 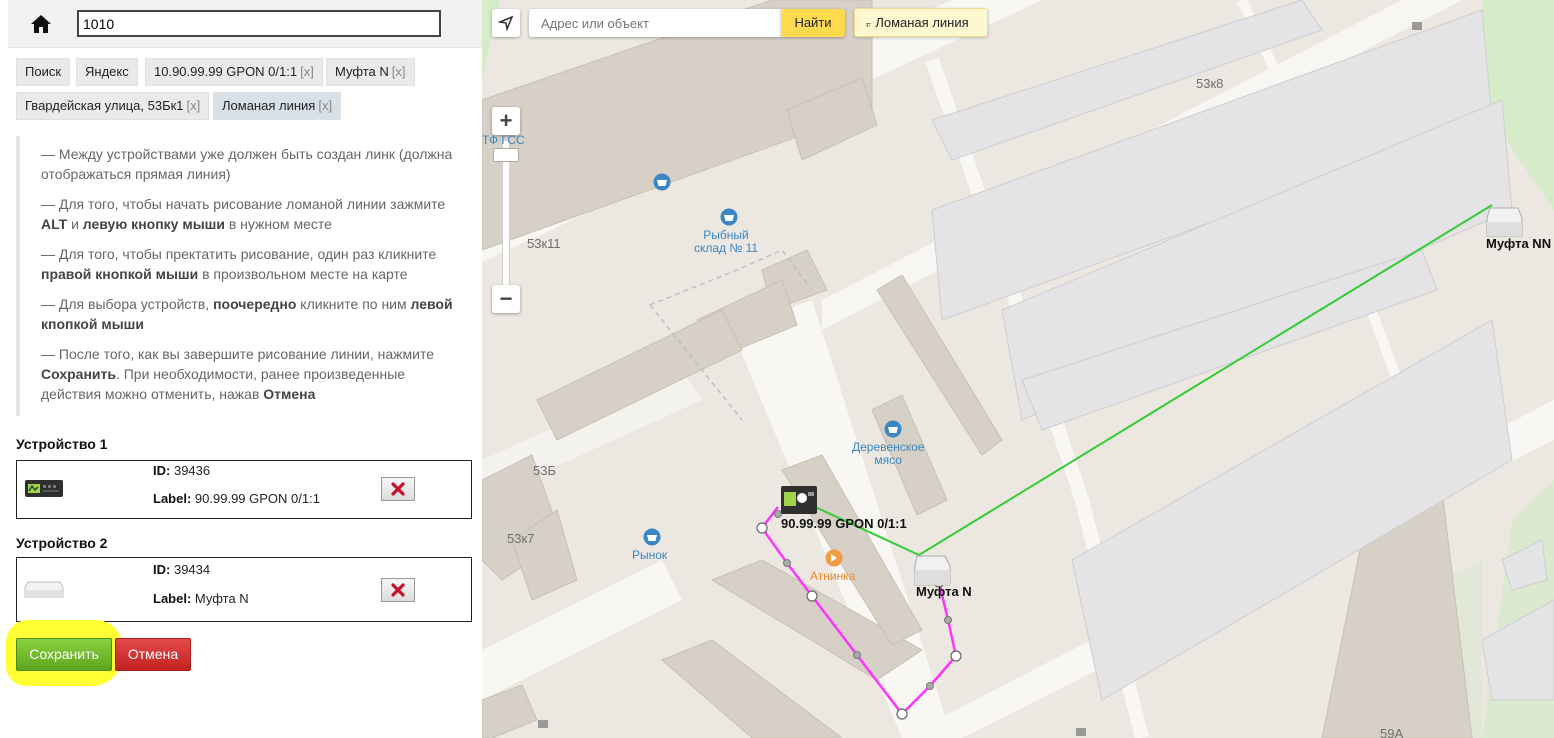 I want to click on home-button, so click(x=41, y=24).